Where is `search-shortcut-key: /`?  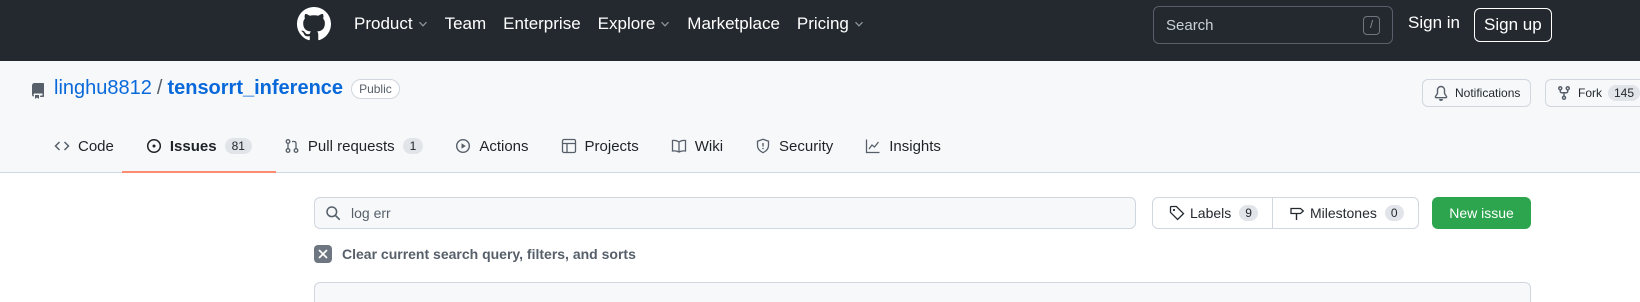
search-shortcut-key: / is located at coordinates (1371, 25).